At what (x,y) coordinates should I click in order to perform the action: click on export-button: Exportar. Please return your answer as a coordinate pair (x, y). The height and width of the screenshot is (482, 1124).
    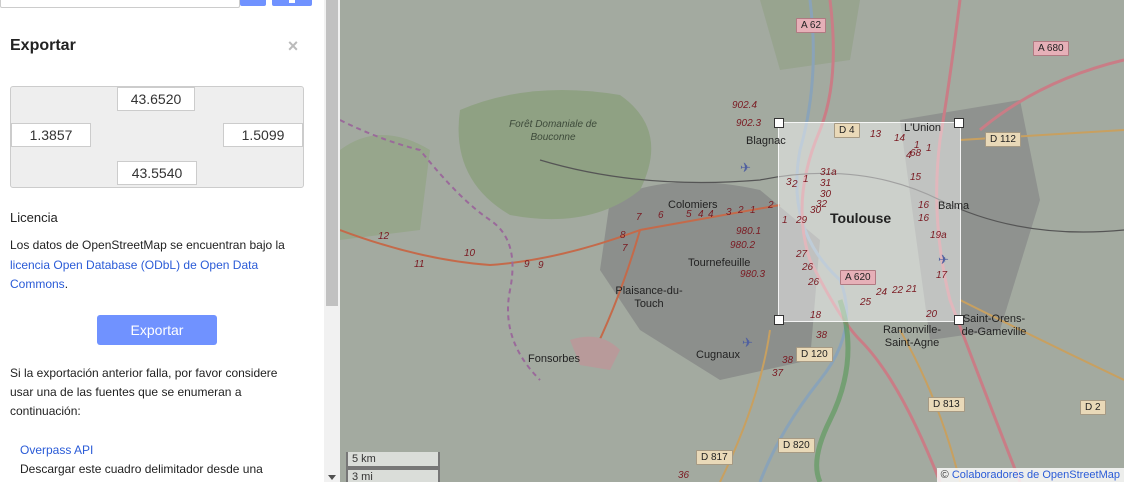
    Looking at the image, I should click on (157, 330).